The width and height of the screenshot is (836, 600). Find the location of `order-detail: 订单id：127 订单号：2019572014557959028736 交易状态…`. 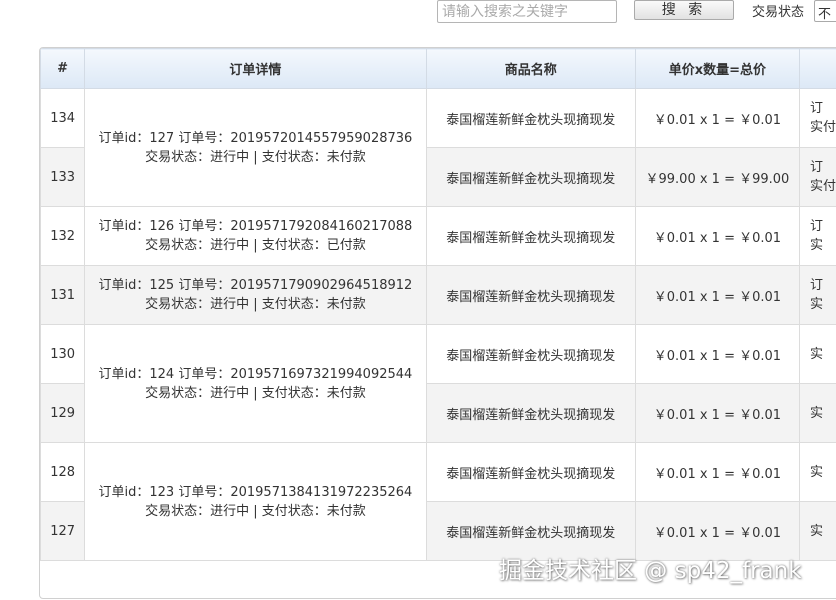

order-detail: 订单id：127 订单号：2019572014557959028736 交易状态… is located at coordinates (255, 147).